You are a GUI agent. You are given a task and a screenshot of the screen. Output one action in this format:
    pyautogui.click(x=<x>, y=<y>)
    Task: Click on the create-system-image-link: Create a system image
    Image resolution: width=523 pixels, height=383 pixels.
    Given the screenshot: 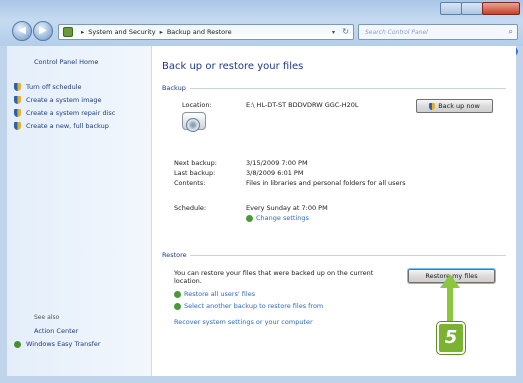 What is the action you would take?
    pyautogui.click(x=58, y=100)
    